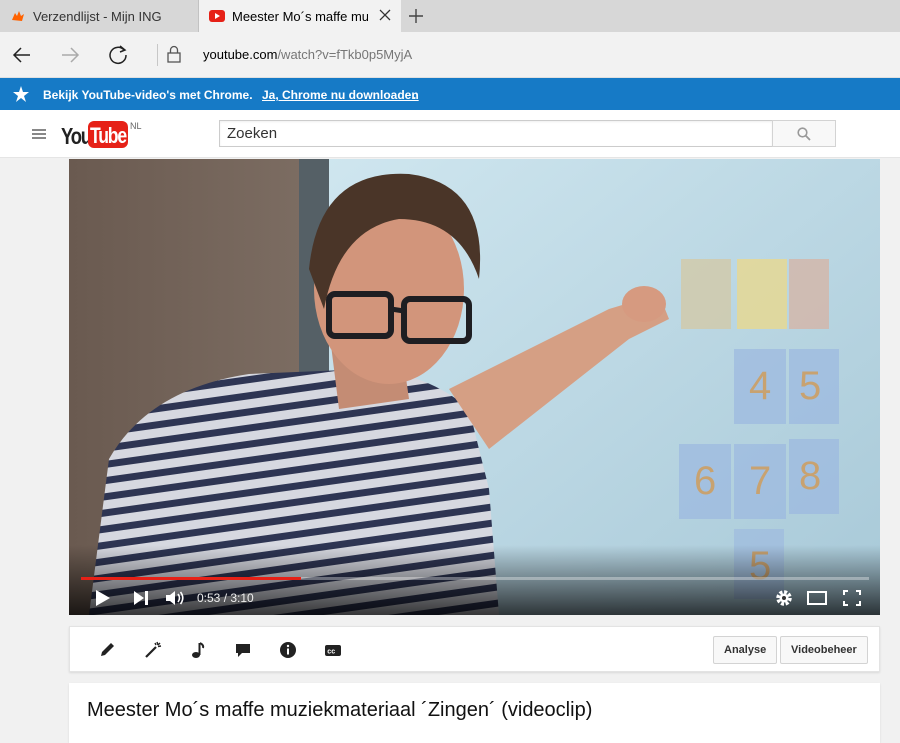 The width and height of the screenshot is (900, 743). I want to click on search-button, so click(804, 133).